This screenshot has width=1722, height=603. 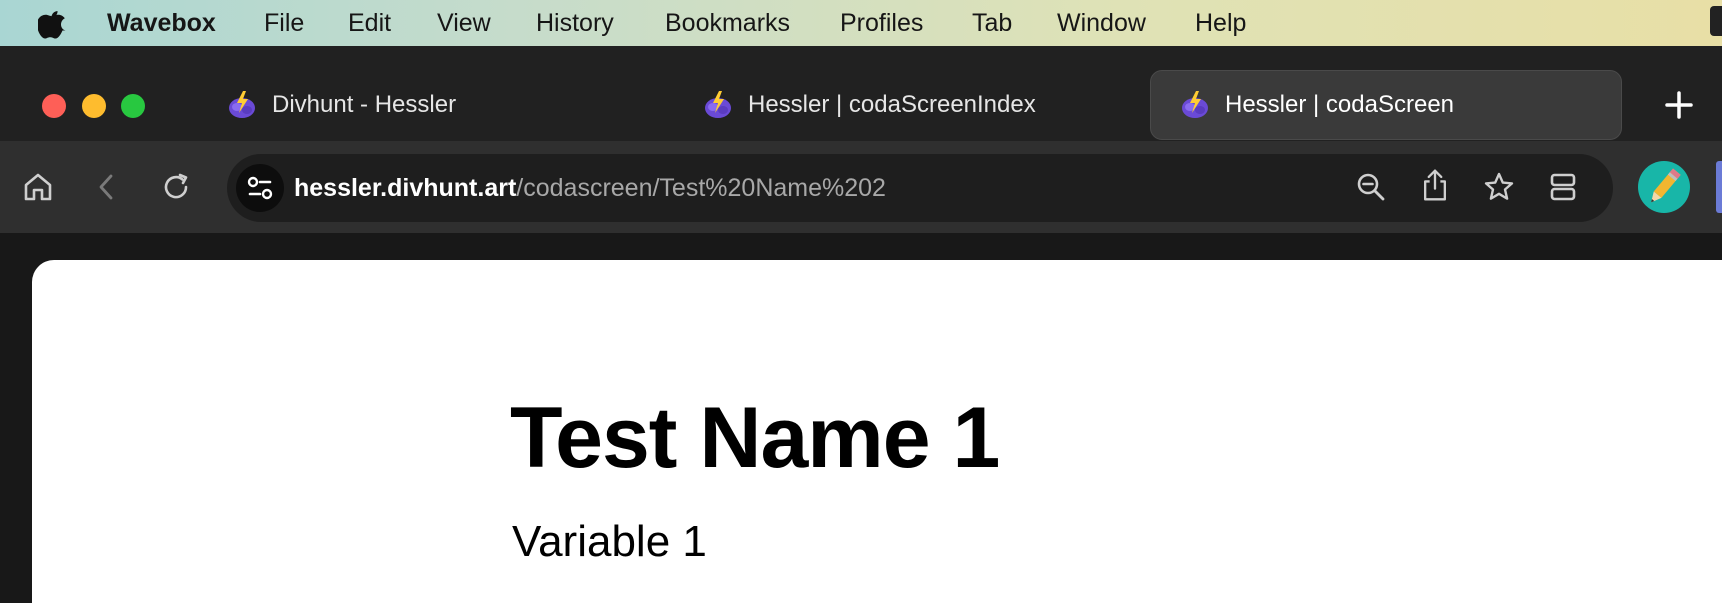 What do you see at coordinates (464, 23) in the screenshot?
I see `menu-view: View` at bounding box center [464, 23].